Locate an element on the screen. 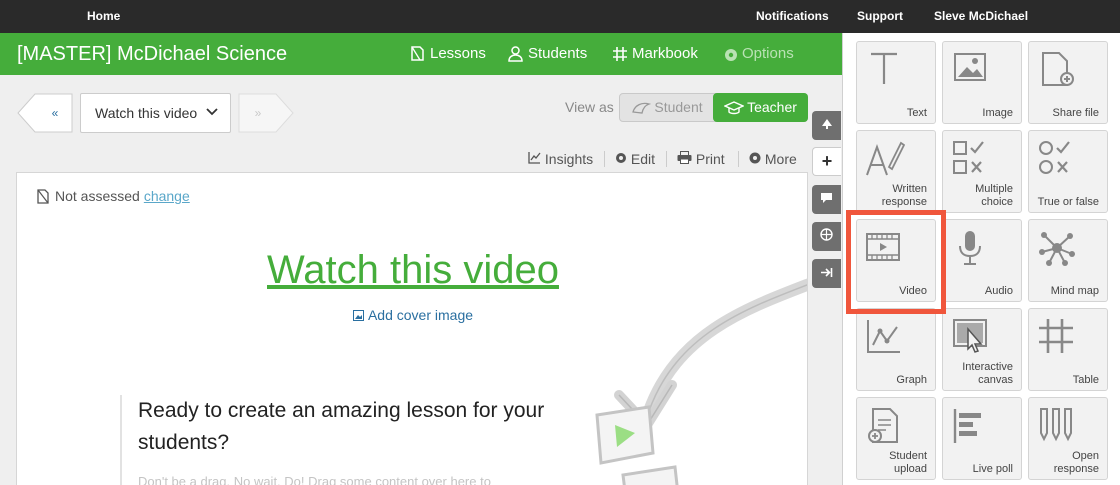  content-type-text: Text is located at coordinates (896, 82).